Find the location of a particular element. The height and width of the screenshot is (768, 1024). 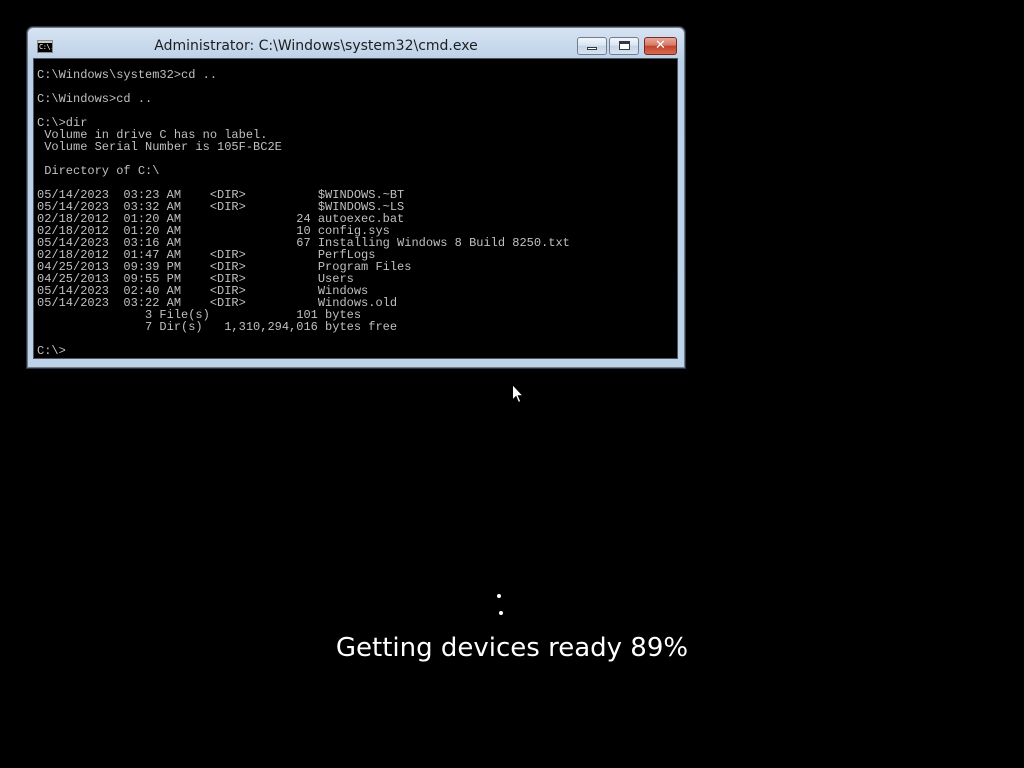

loading-dots-icon is located at coordinates (499, 604).